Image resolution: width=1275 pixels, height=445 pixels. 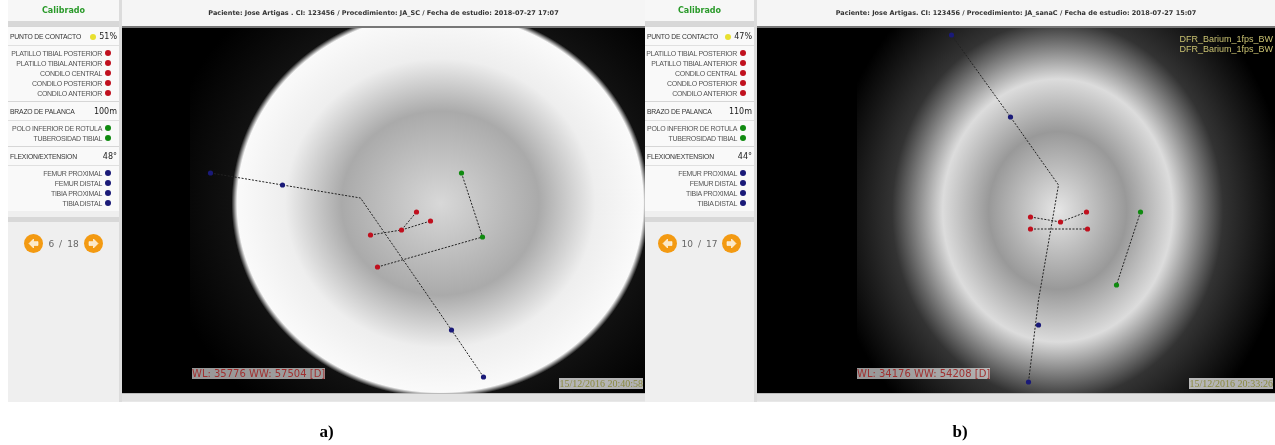 I want to click on window-level-label: WL: 35776 WW: 57504 [D], so click(x=259, y=373).